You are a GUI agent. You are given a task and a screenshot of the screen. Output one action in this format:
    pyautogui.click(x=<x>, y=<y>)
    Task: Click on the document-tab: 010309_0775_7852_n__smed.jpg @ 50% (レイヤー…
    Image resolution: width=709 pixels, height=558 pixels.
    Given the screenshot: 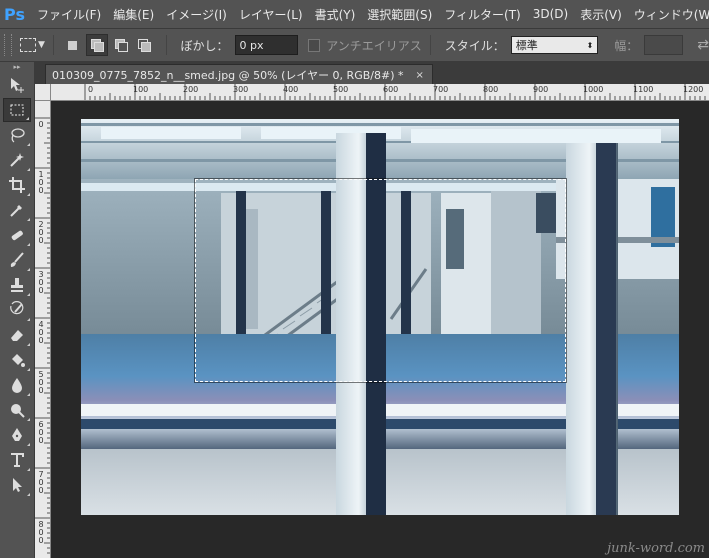 What is the action you would take?
    pyautogui.click(x=239, y=74)
    